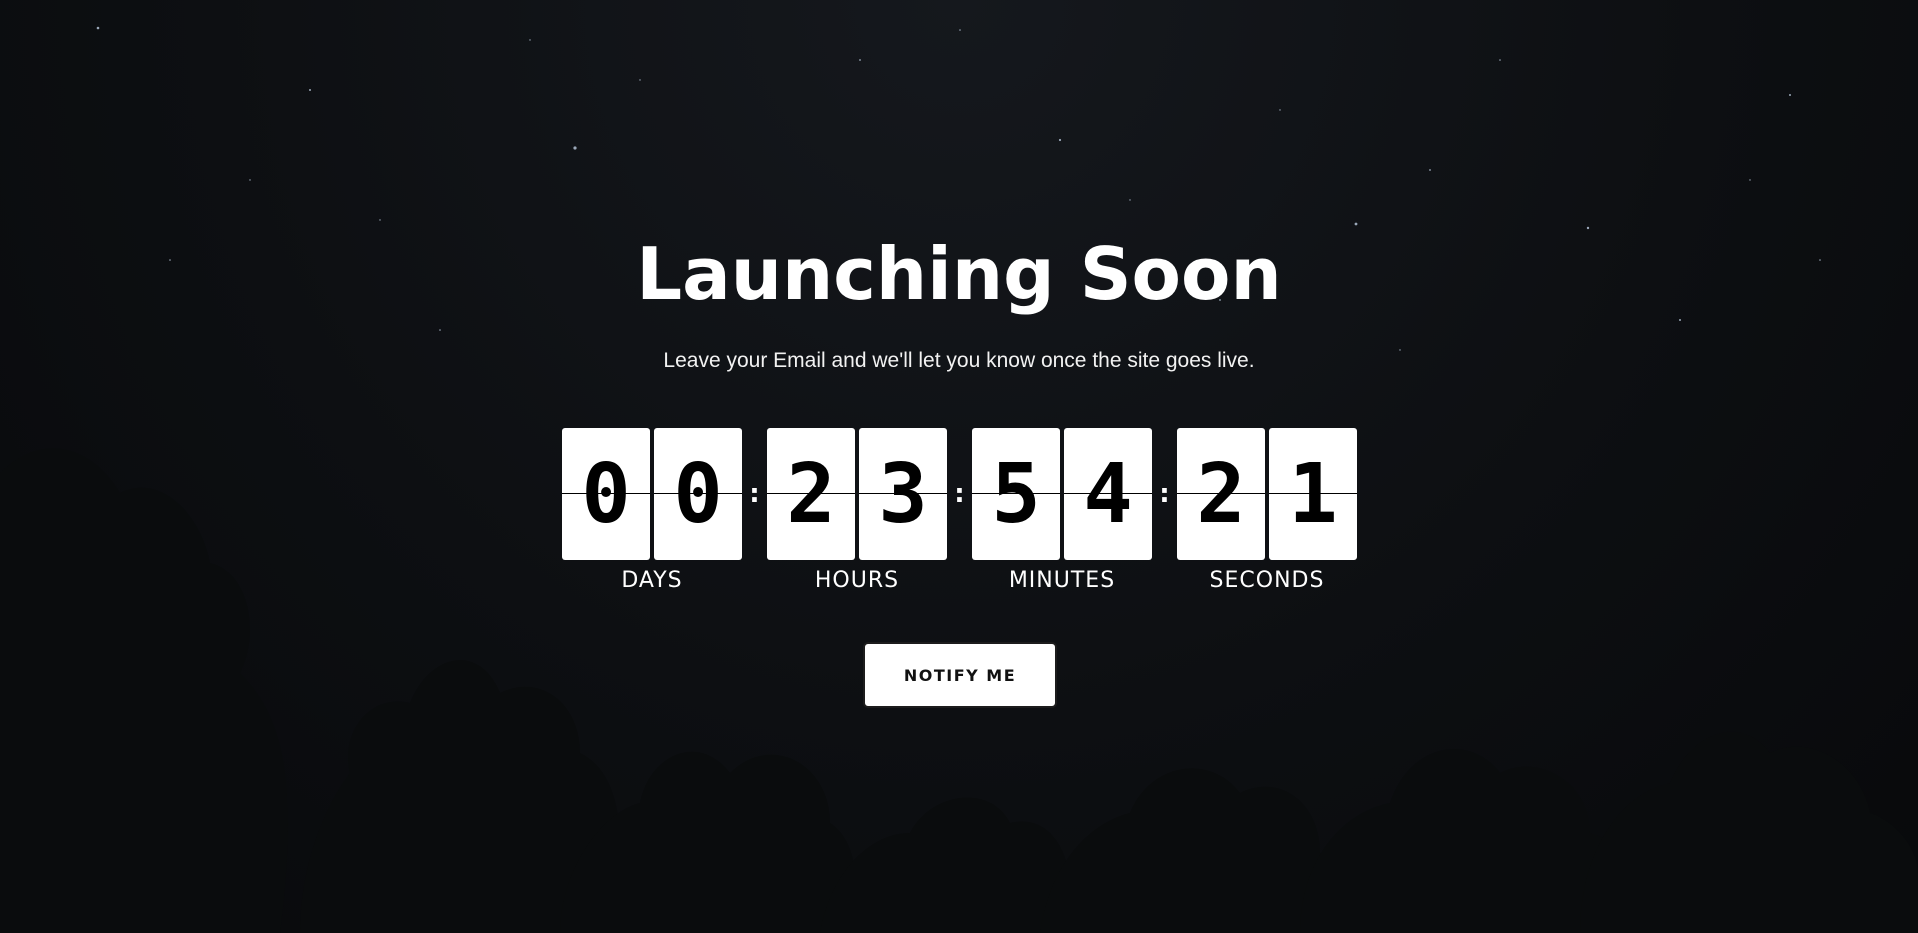  I want to click on notify-me-button: NOTIFY ME, so click(960, 675).